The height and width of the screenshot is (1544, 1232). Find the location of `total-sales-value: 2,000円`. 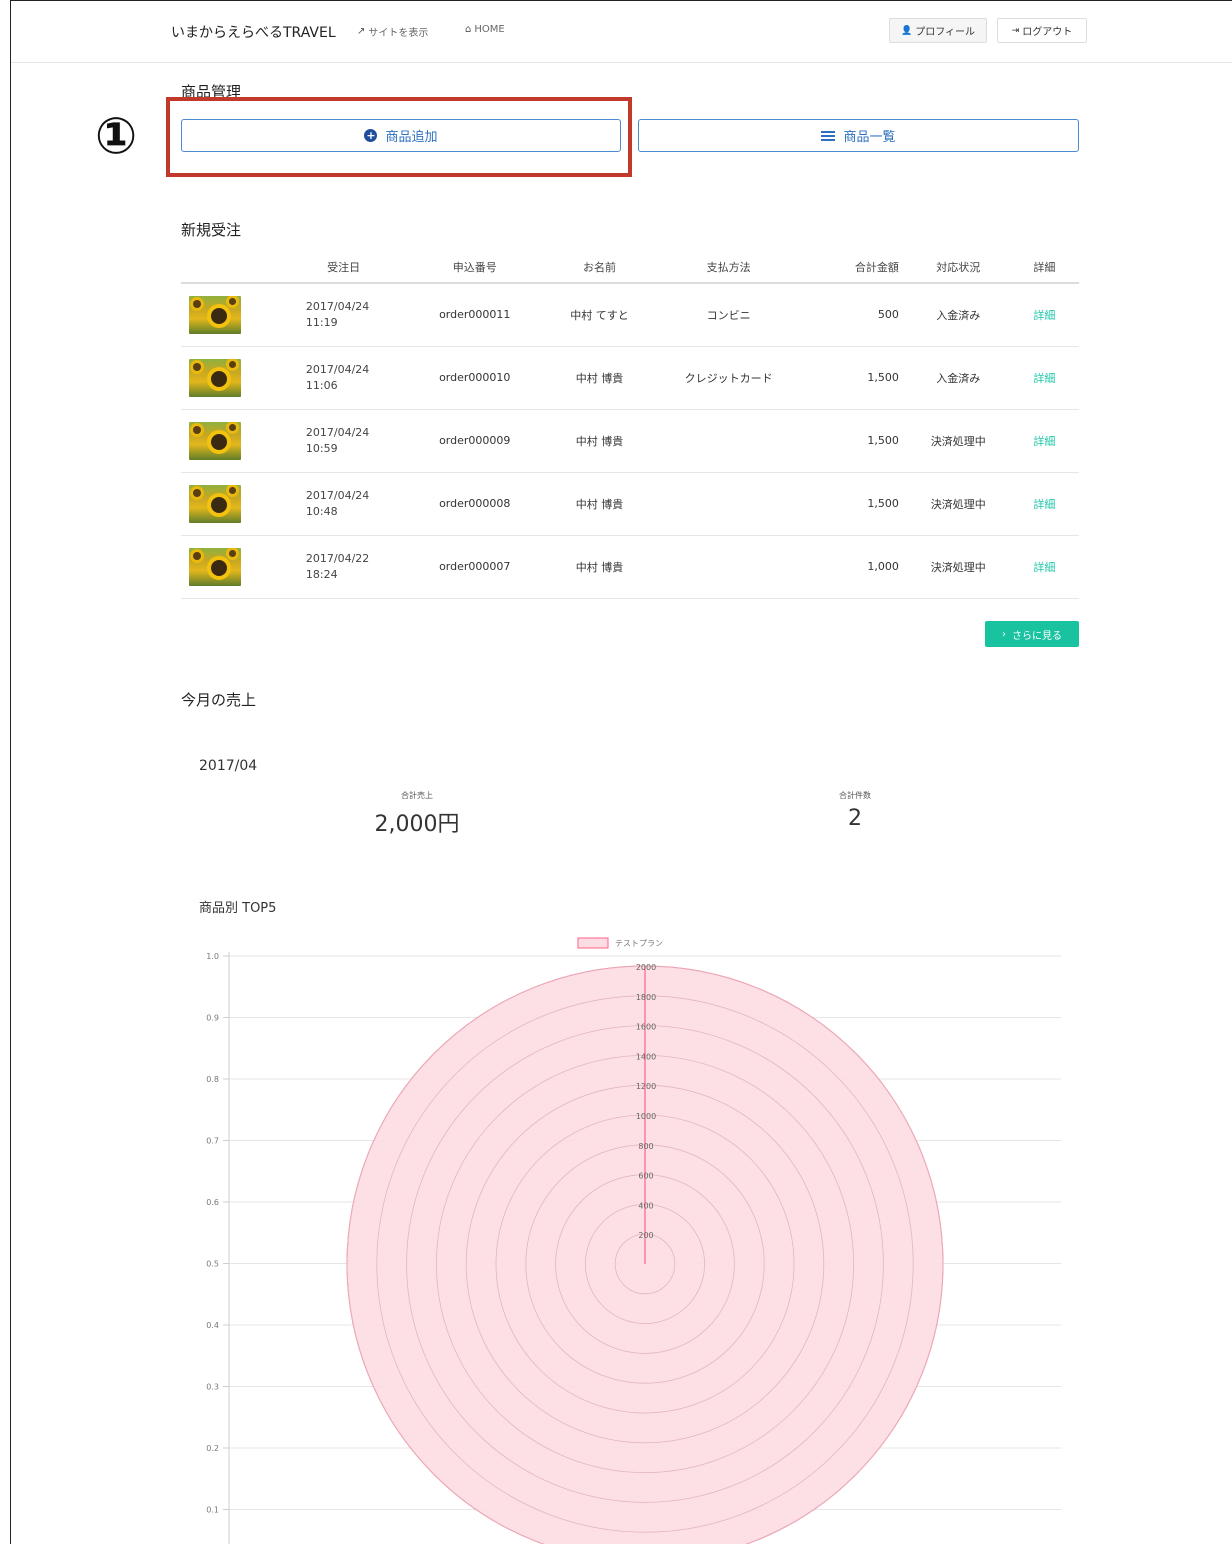

total-sales-value: 2,000円 is located at coordinates (417, 824).